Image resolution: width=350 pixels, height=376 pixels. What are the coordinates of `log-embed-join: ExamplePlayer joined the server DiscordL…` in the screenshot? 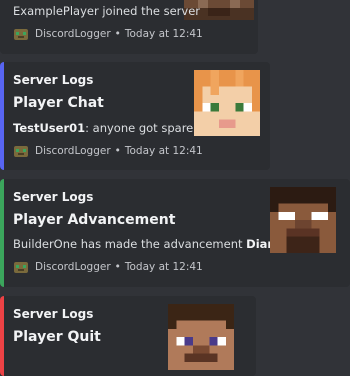 It's located at (129, 27).